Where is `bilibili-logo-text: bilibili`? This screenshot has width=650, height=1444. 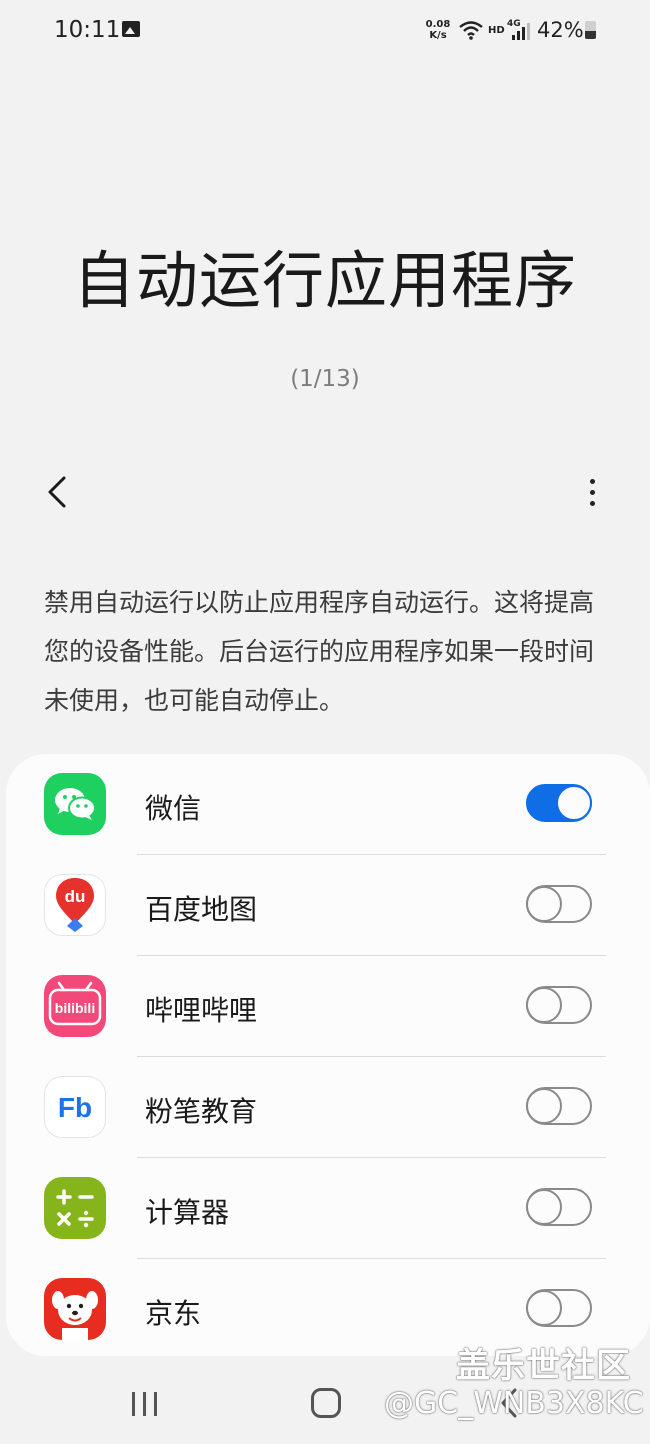 bilibili-logo-text: bilibili is located at coordinates (75, 1008).